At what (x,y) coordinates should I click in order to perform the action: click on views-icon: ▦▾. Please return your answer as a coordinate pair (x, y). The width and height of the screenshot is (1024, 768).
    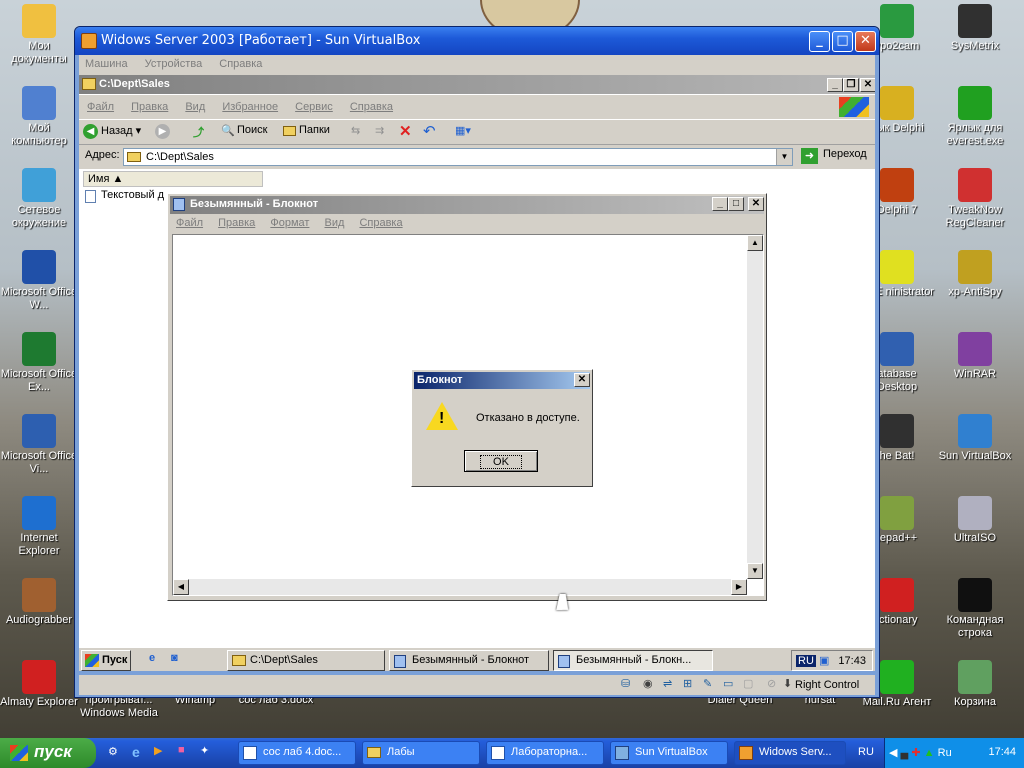
    Looking at the image, I should click on (463, 130).